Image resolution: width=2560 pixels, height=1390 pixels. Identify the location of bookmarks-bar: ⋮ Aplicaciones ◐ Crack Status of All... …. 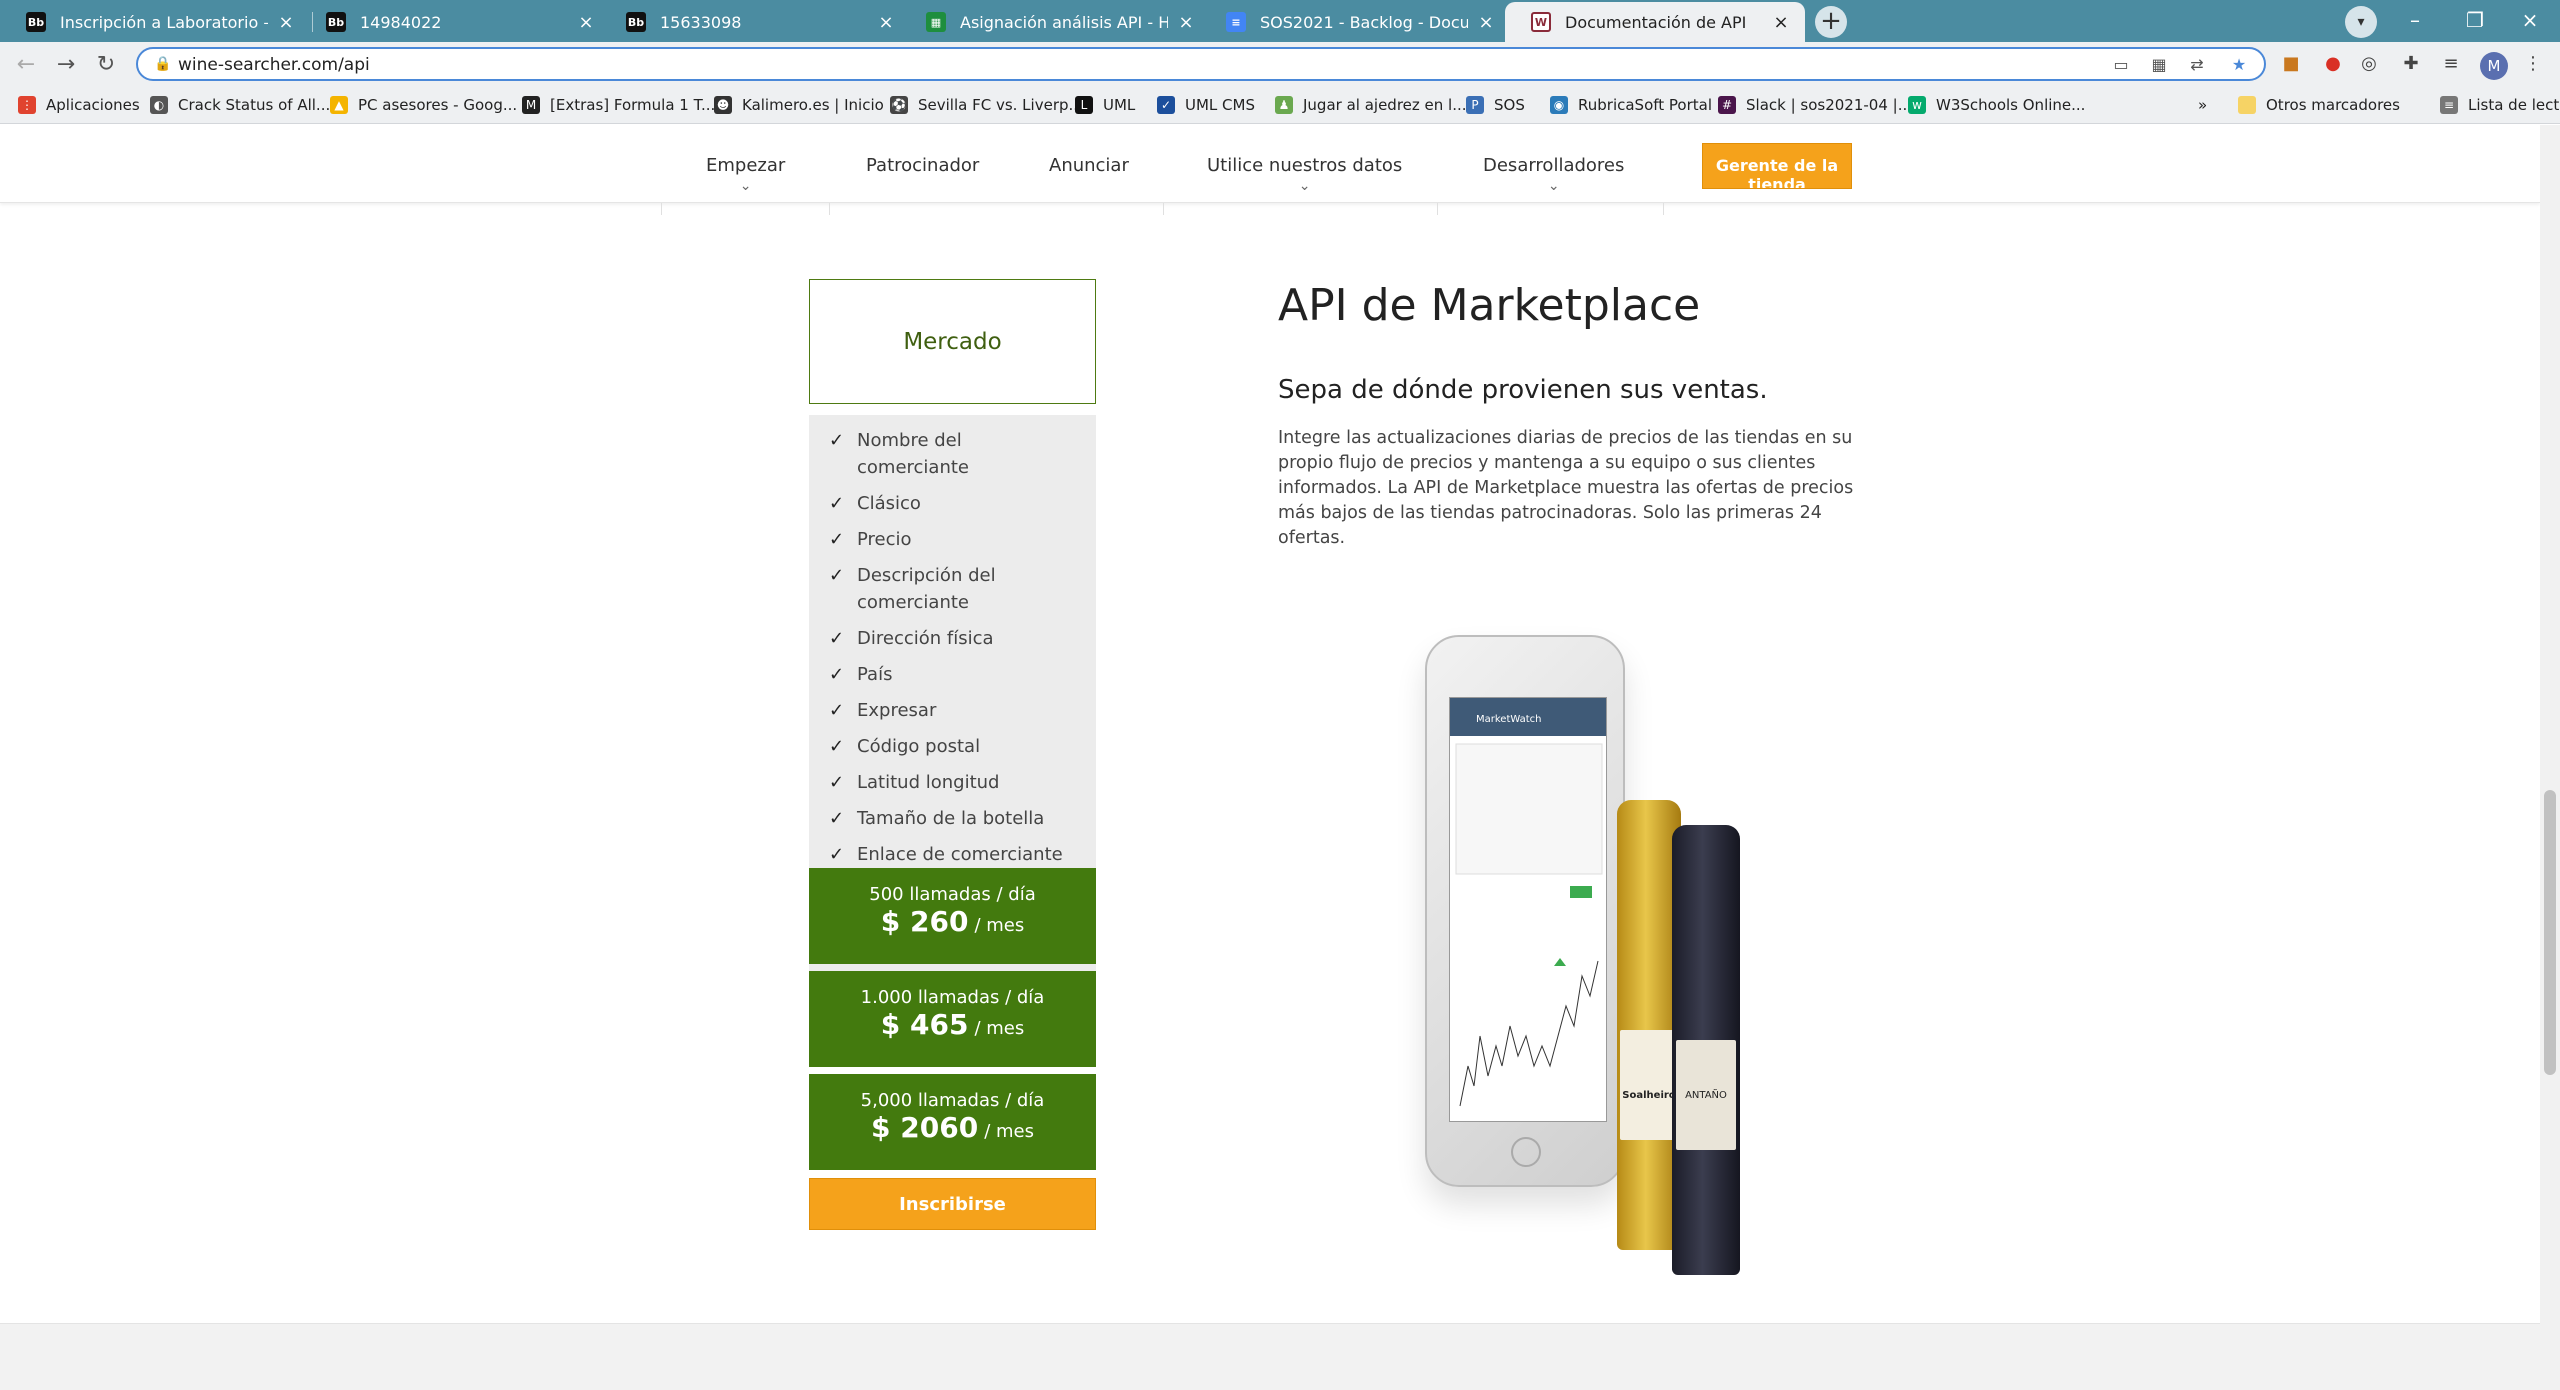
(1280, 106).